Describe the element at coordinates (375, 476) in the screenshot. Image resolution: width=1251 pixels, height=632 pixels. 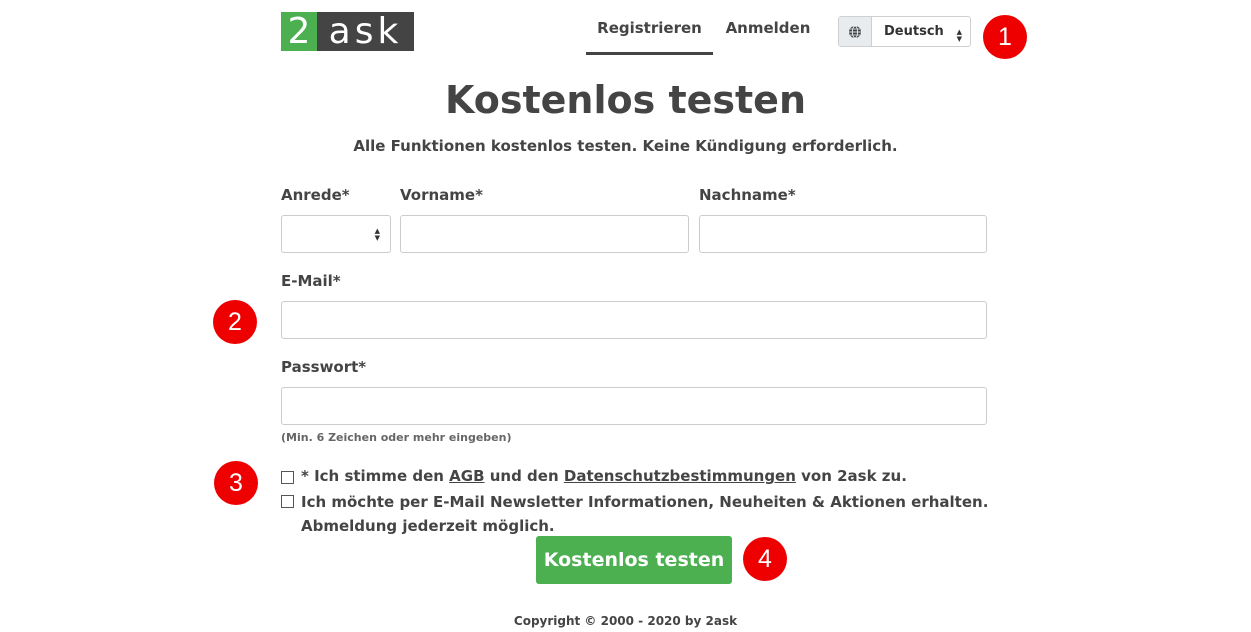
I see `terms-prefix: * Ich stimme den` at that location.